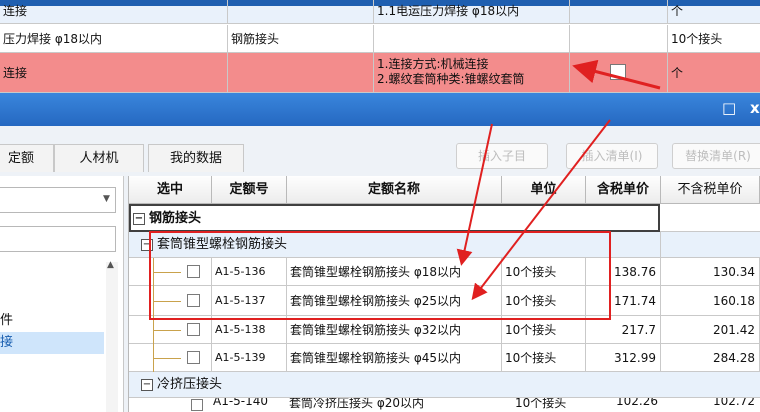 The height and width of the screenshot is (412, 760). Describe the element at coordinates (112, 336) in the screenshot. I see `left-tree-scrollbar: ▲` at that location.